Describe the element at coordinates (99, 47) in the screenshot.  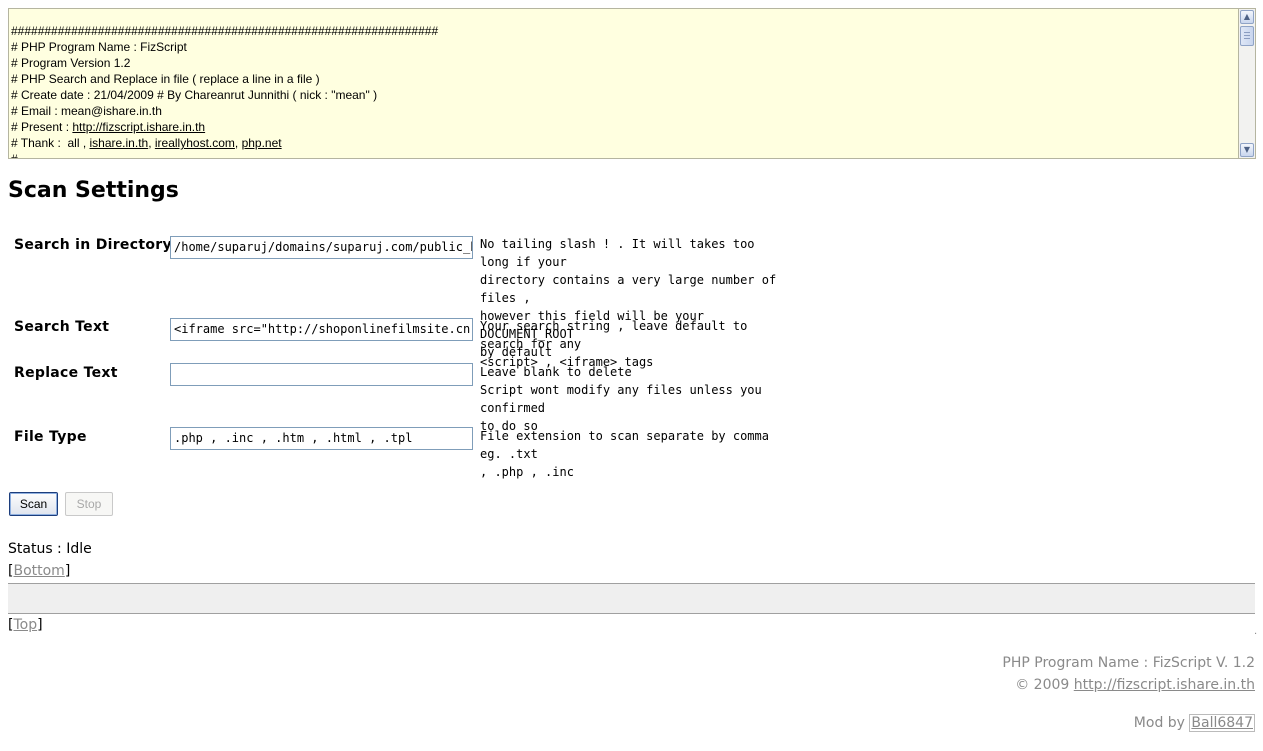
I see `header-line: # PHP Program Name : FizScript` at that location.